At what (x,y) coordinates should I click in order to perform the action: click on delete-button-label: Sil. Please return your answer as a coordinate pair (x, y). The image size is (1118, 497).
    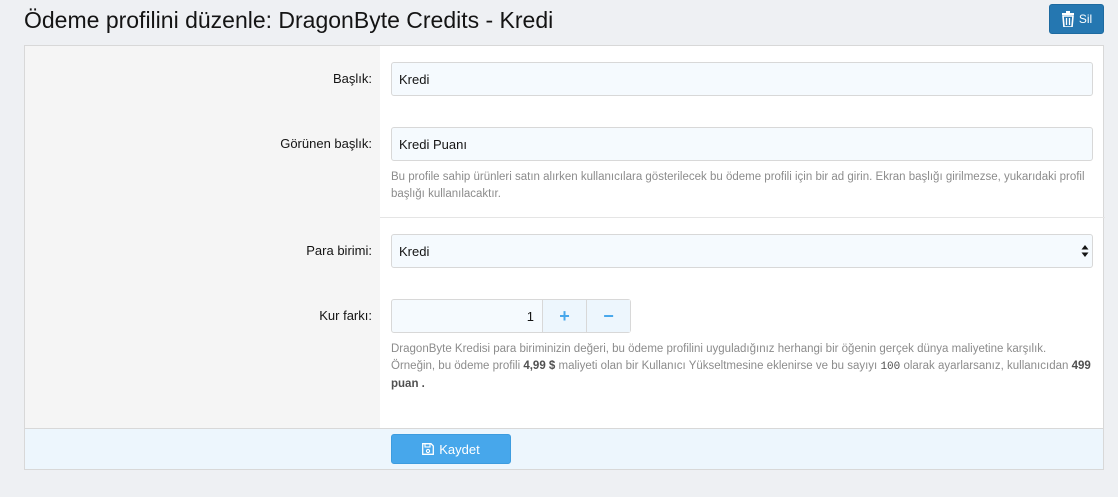
    Looking at the image, I should click on (1085, 19).